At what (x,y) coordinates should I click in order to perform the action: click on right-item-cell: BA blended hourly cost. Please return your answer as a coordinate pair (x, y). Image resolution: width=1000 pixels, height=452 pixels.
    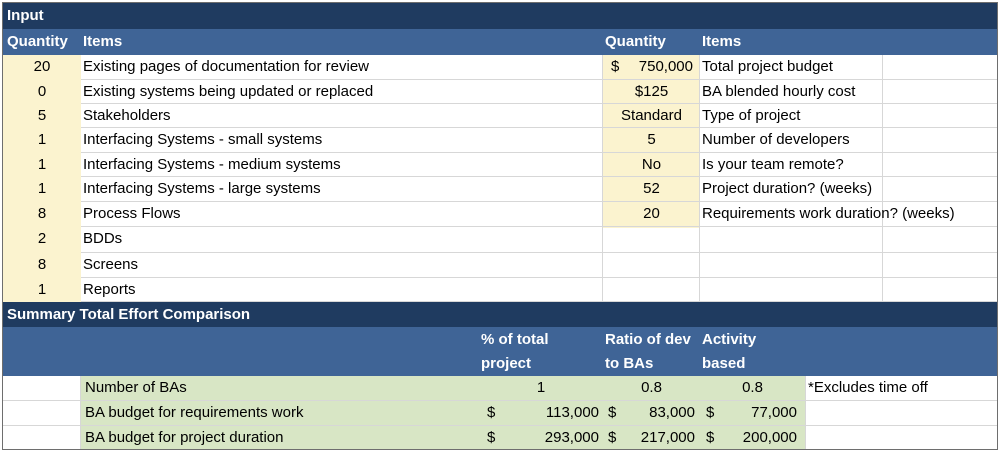
    Looking at the image, I should click on (849, 92).